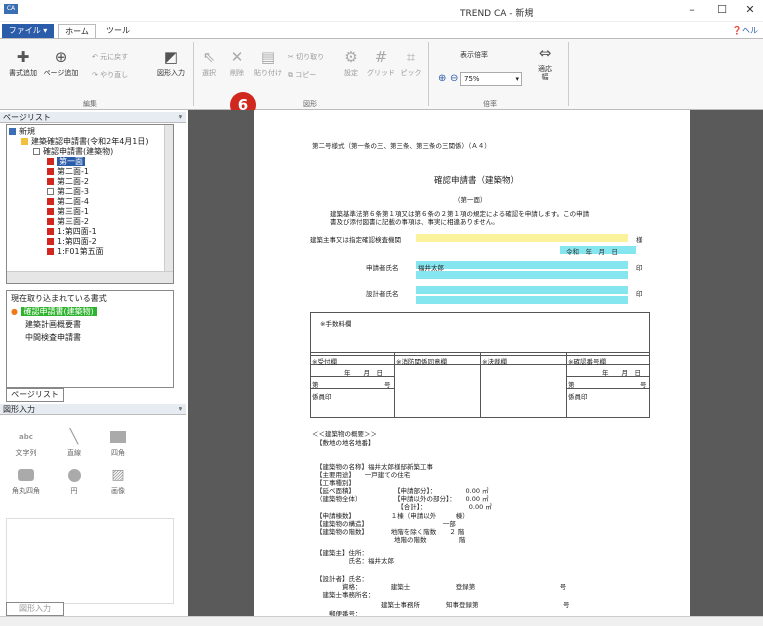  What do you see at coordinates (745, 30) in the screenshot?
I see `help-link: ❓ヘル` at bounding box center [745, 30].